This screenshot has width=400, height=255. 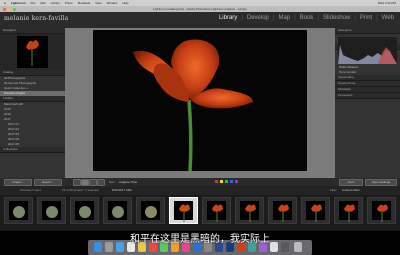 I want to click on histogram-graph, so click(x=367, y=54).